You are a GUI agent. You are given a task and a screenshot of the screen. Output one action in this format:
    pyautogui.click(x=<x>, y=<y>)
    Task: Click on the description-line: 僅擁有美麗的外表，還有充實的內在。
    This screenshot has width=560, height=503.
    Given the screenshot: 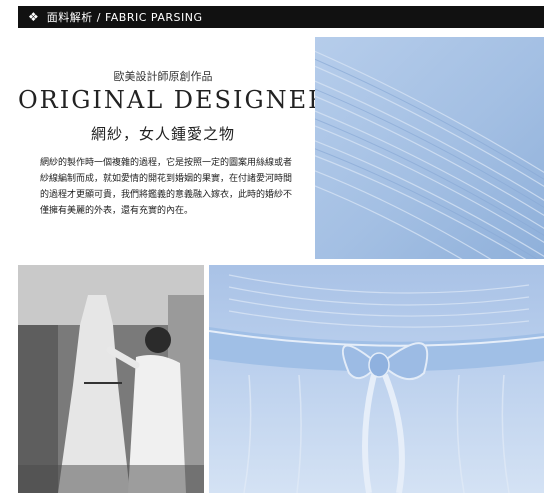 What is the action you would take?
    pyautogui.click(x=117, y=211)
    